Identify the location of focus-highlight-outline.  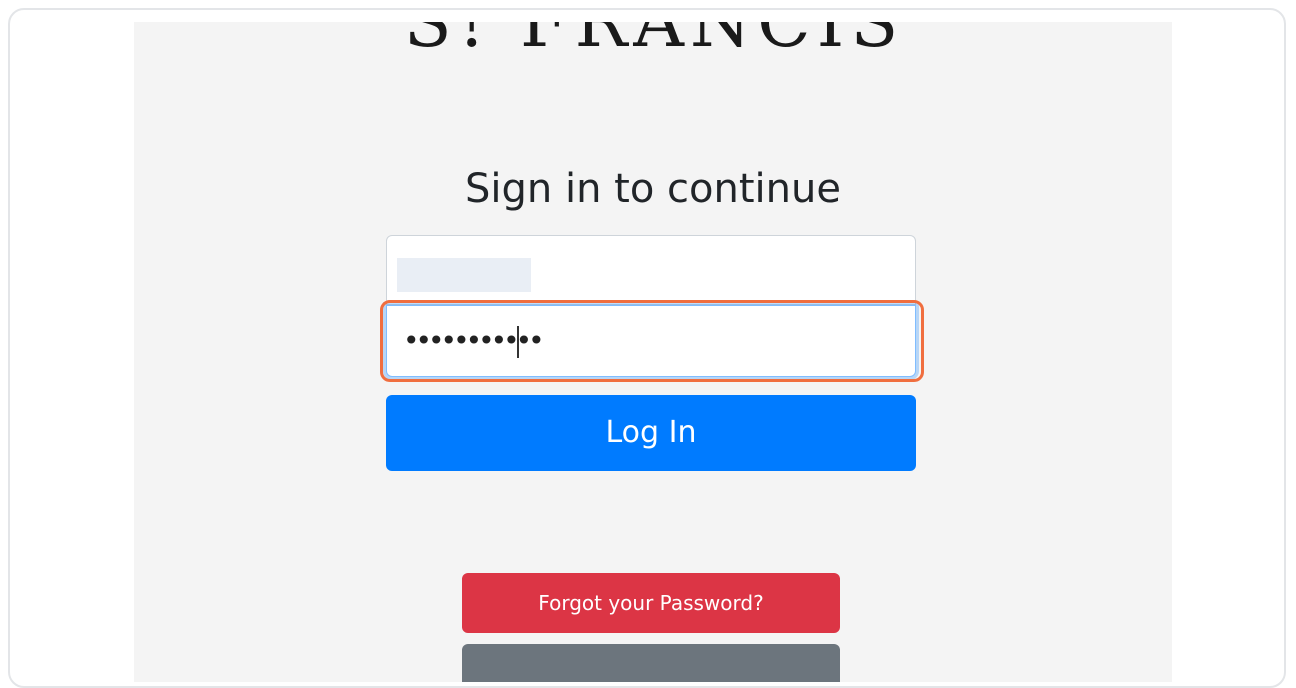
(652, 341).